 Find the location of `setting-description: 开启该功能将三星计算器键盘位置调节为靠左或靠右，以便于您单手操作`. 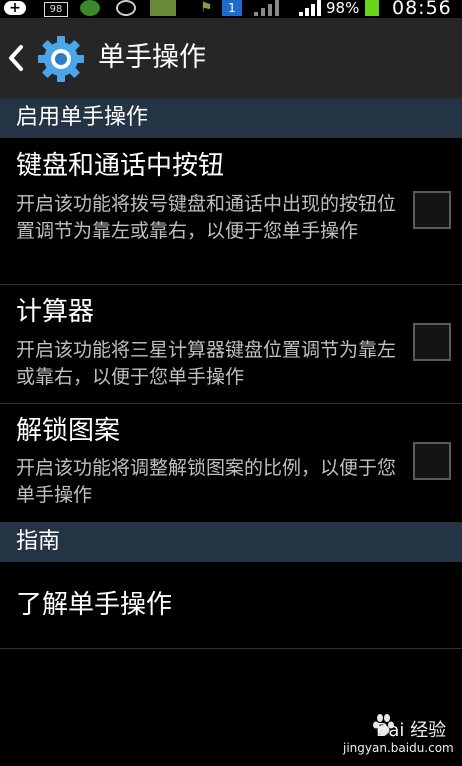

setting-description: 开启该功能将三星计算器键盘位置调节为靠左或靠右，以便于您单手操作 is located at coordinates (206, 363).